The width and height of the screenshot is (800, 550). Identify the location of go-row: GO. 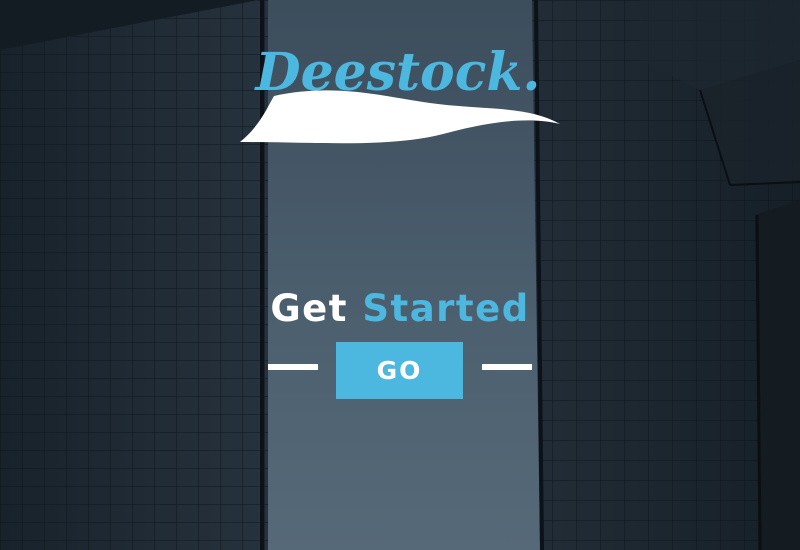
(400, 370).